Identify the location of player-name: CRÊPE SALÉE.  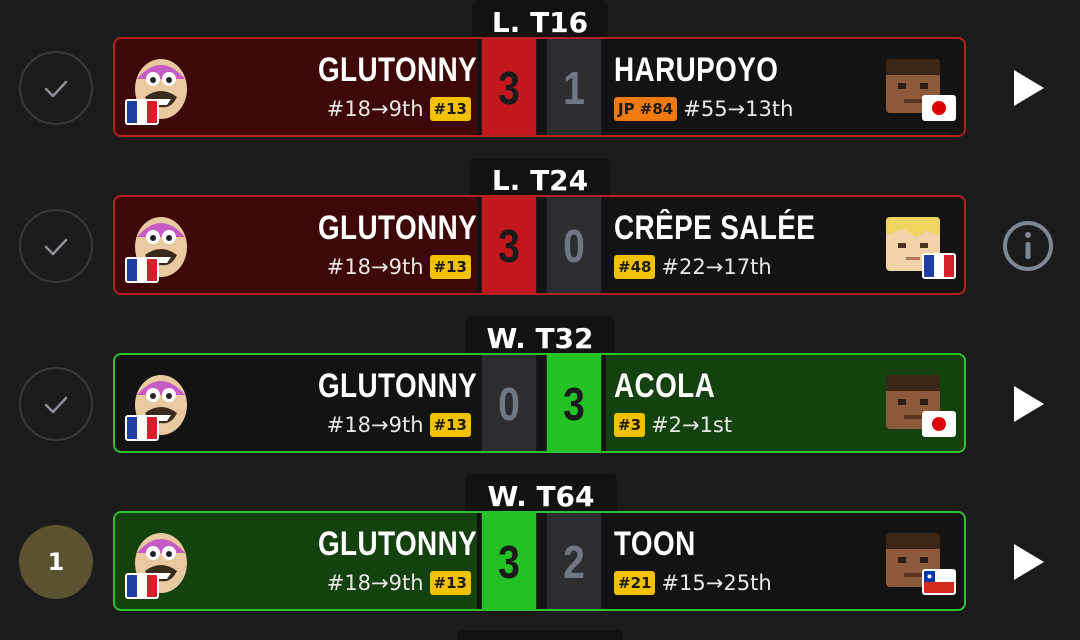
(715, 228).